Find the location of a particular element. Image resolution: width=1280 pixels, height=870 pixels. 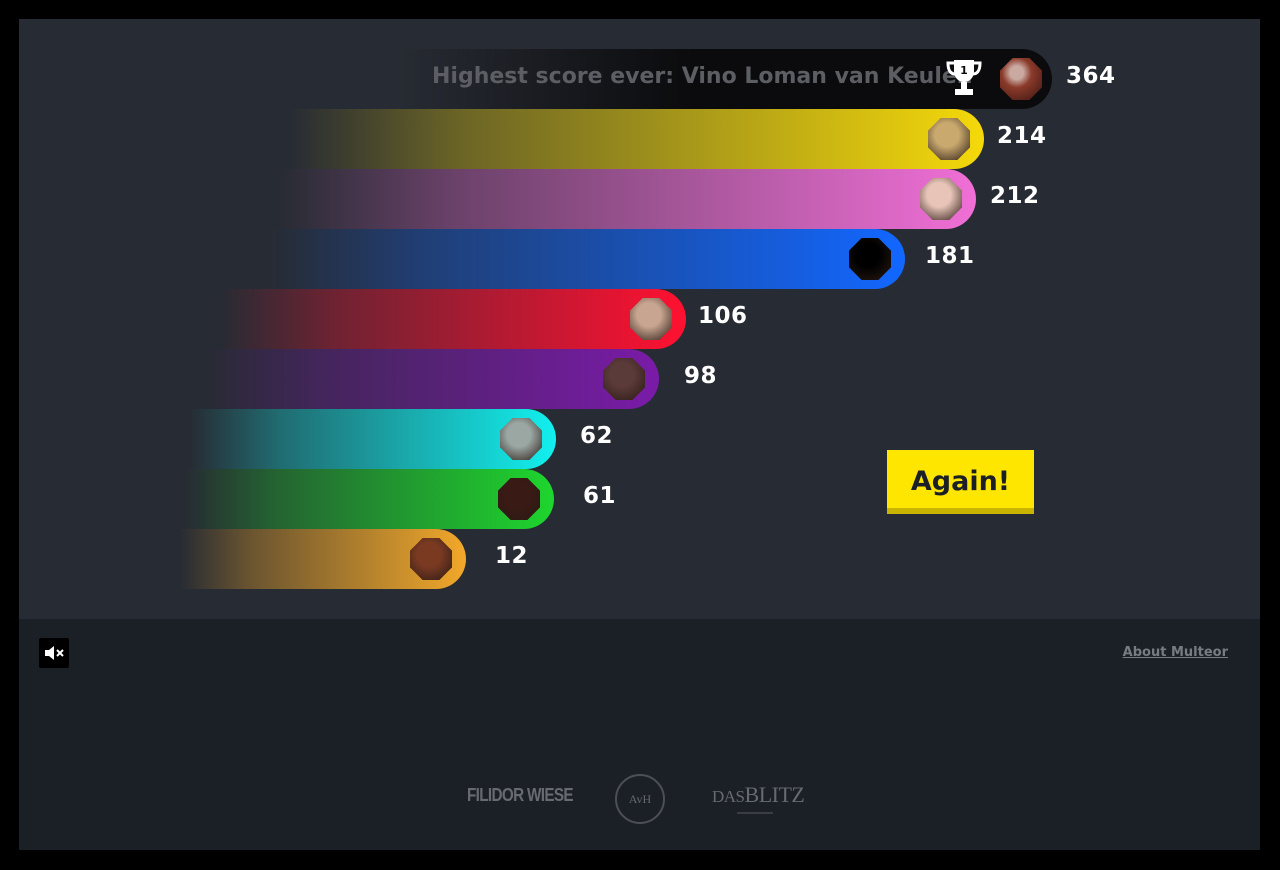

dasblitz-logo-b: BLITZ is located at coordinates (774, 794).